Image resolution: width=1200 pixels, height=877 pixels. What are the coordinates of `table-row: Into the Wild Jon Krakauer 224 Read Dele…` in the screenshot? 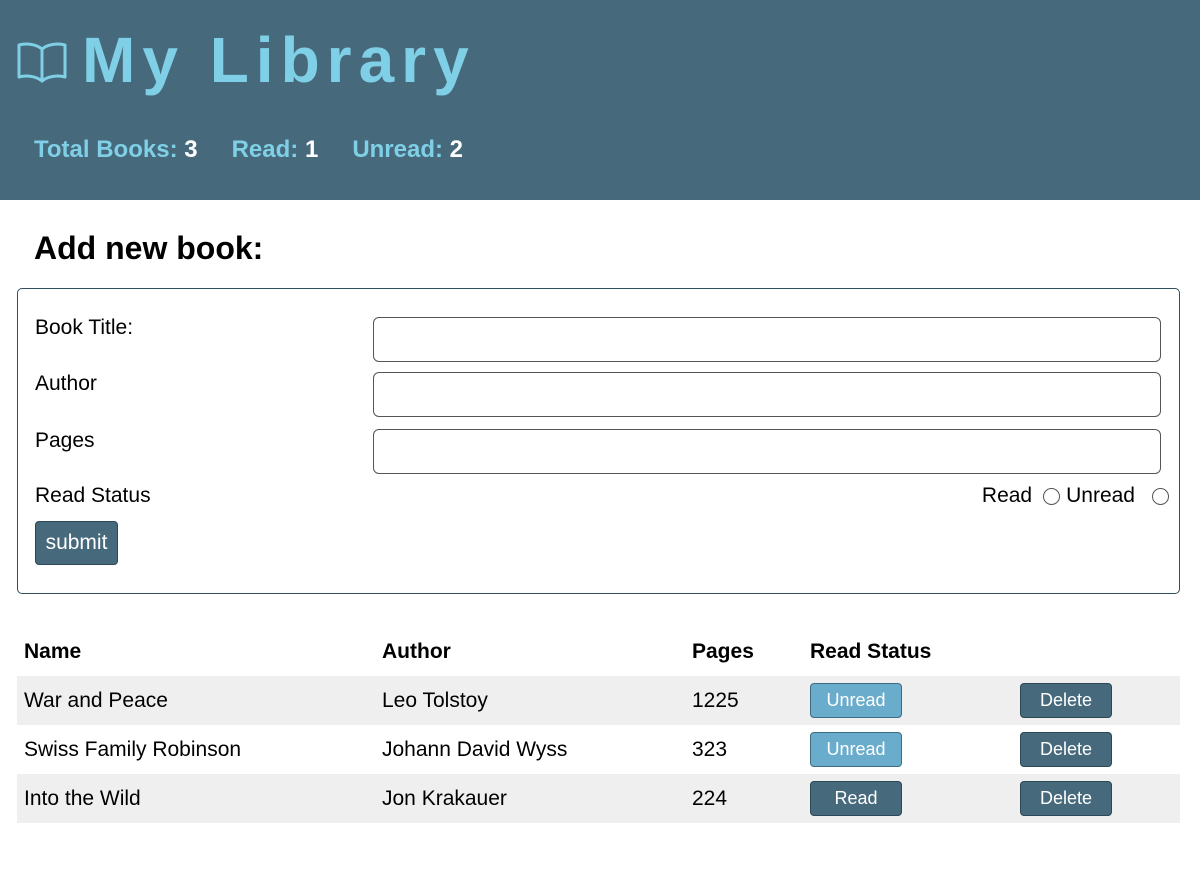 It's located at (598, 798).